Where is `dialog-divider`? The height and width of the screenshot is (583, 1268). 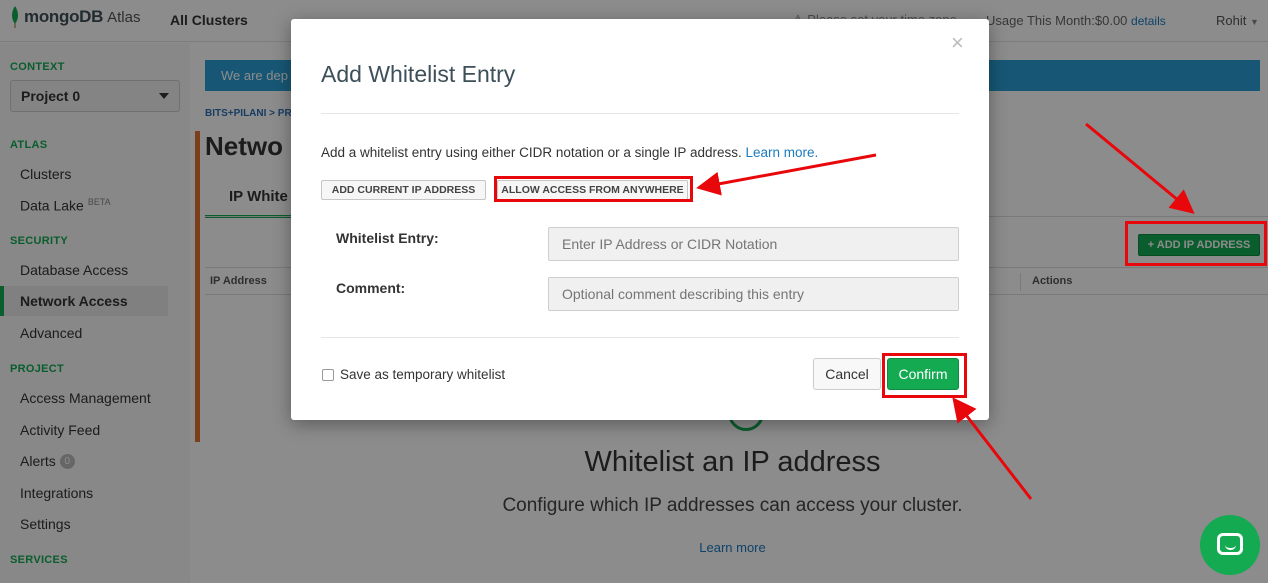
dialog-divider is located at coordinates (640, 113).